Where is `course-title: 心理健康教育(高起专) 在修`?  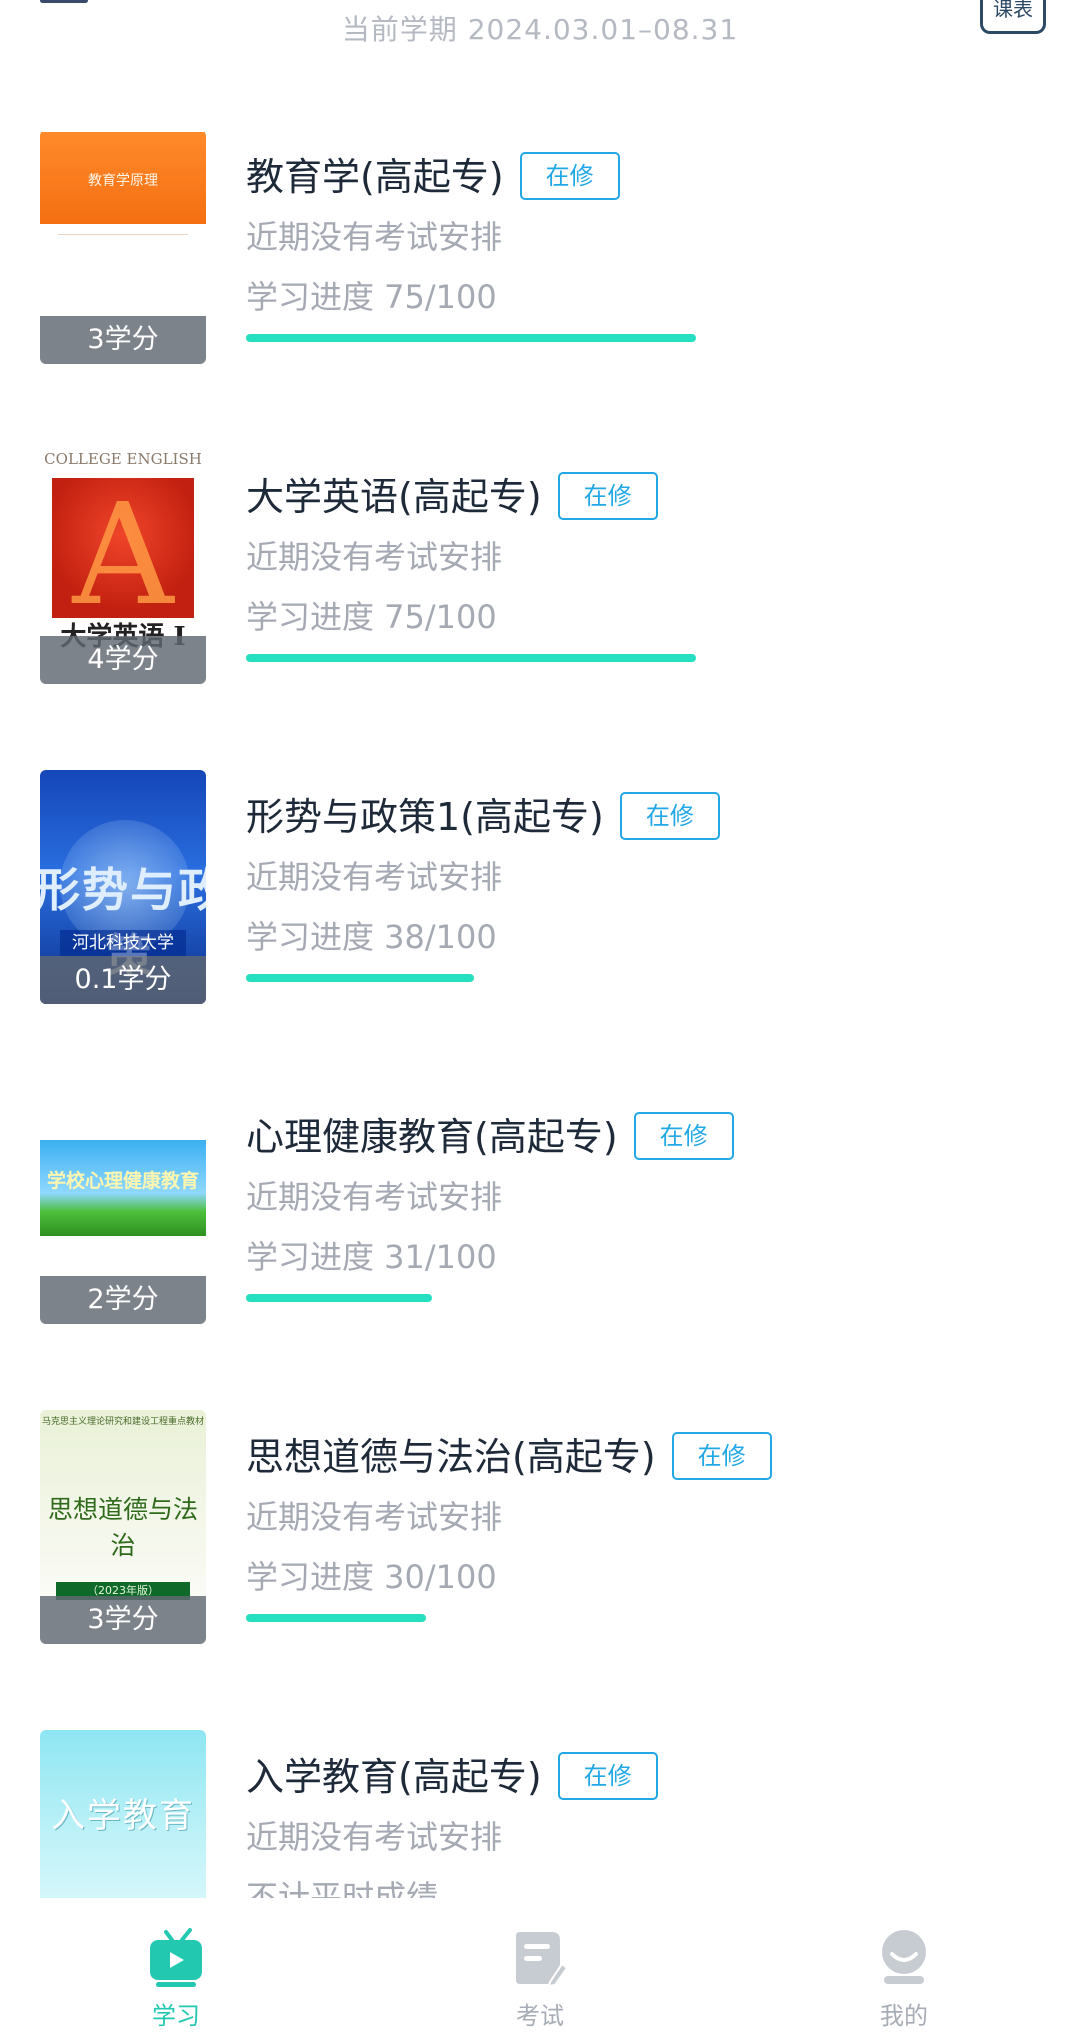
course-title: 心理健康教育(高起专) 在修 is located at coordinates (490, 1135).